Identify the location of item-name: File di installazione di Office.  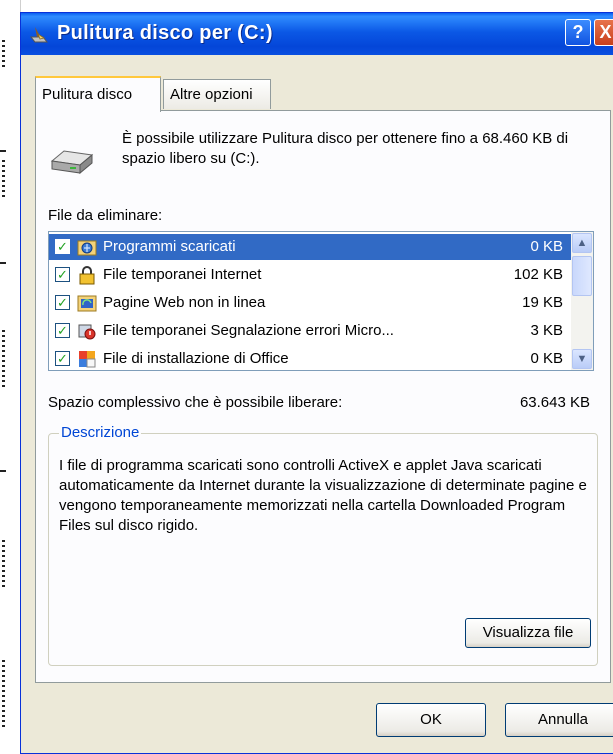
(196, 358).